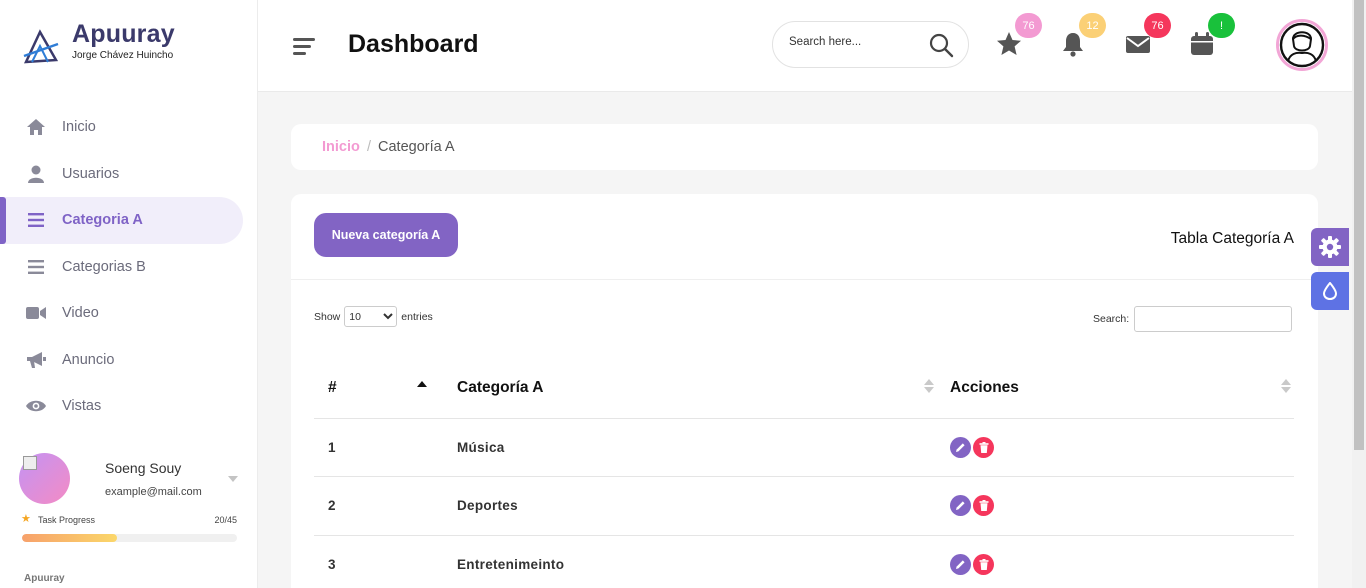 This screenshot has height=588, width=1366. Describe the element at coordinates (1028, 25) in the screenshot. I see `favorites-badge: 76` at that location.